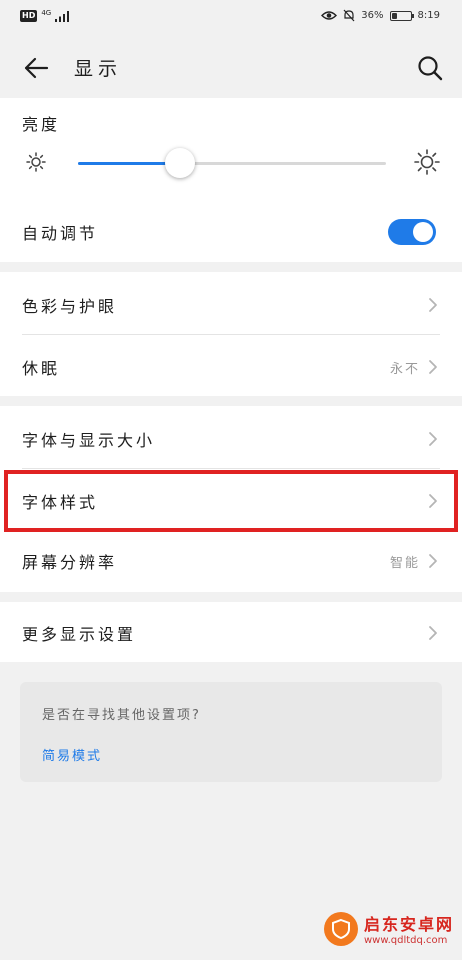  I want to click on shield-logo-icon, so click(340, 928).